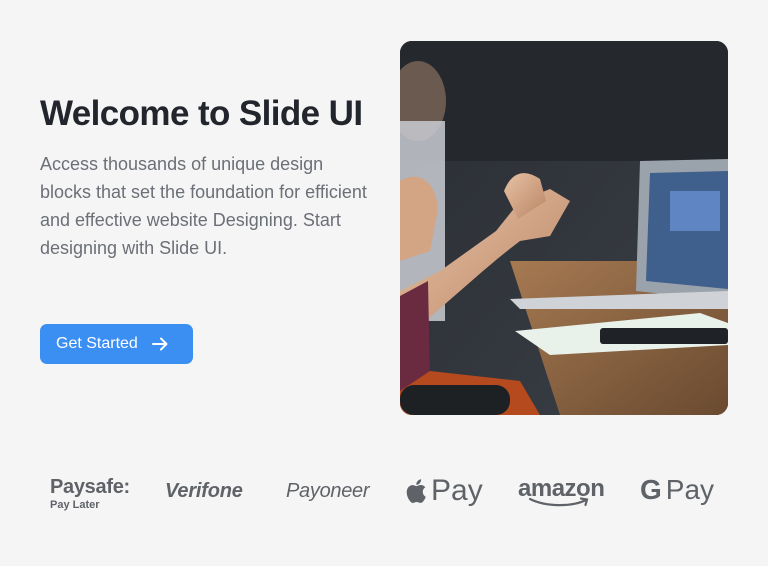 This screenshot has height=566, width=768. I want to click on google-pay-label: Pay, so click(690, 489).